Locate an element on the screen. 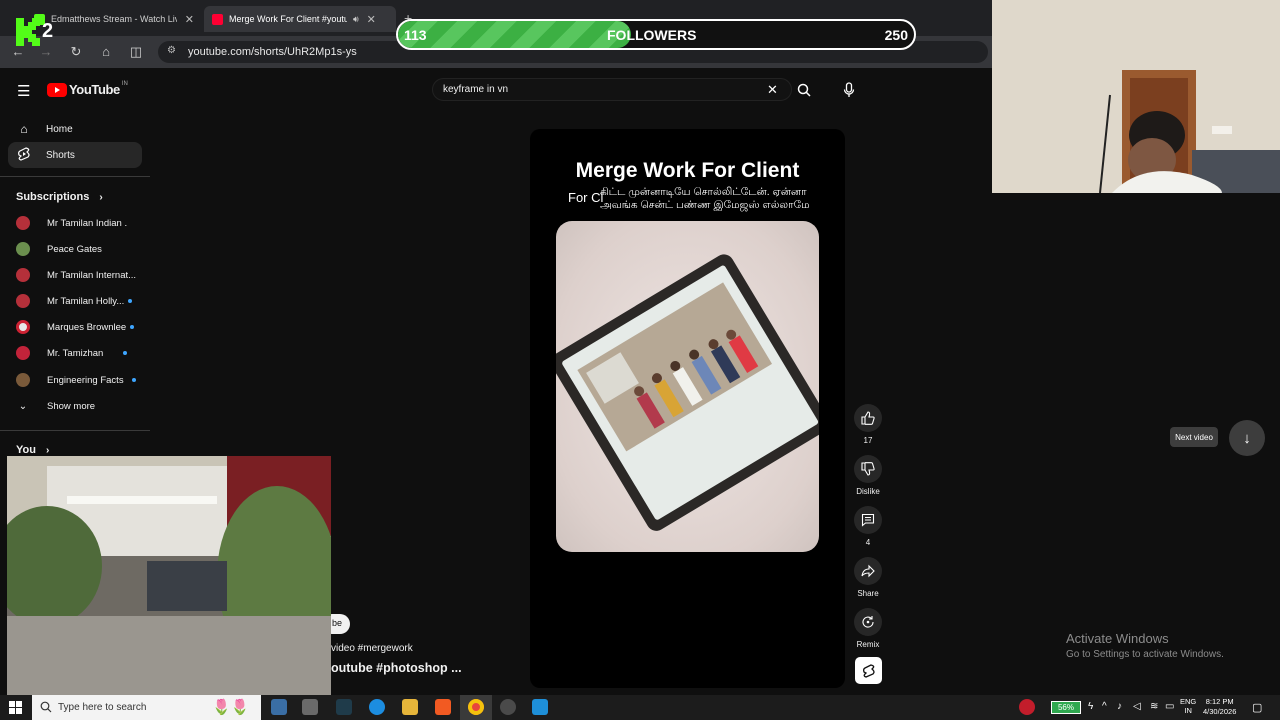 The height and width of the screenshot is (720, 1280). video-title-overlay: Merge Work For Client is located at coordinates (687, 170).